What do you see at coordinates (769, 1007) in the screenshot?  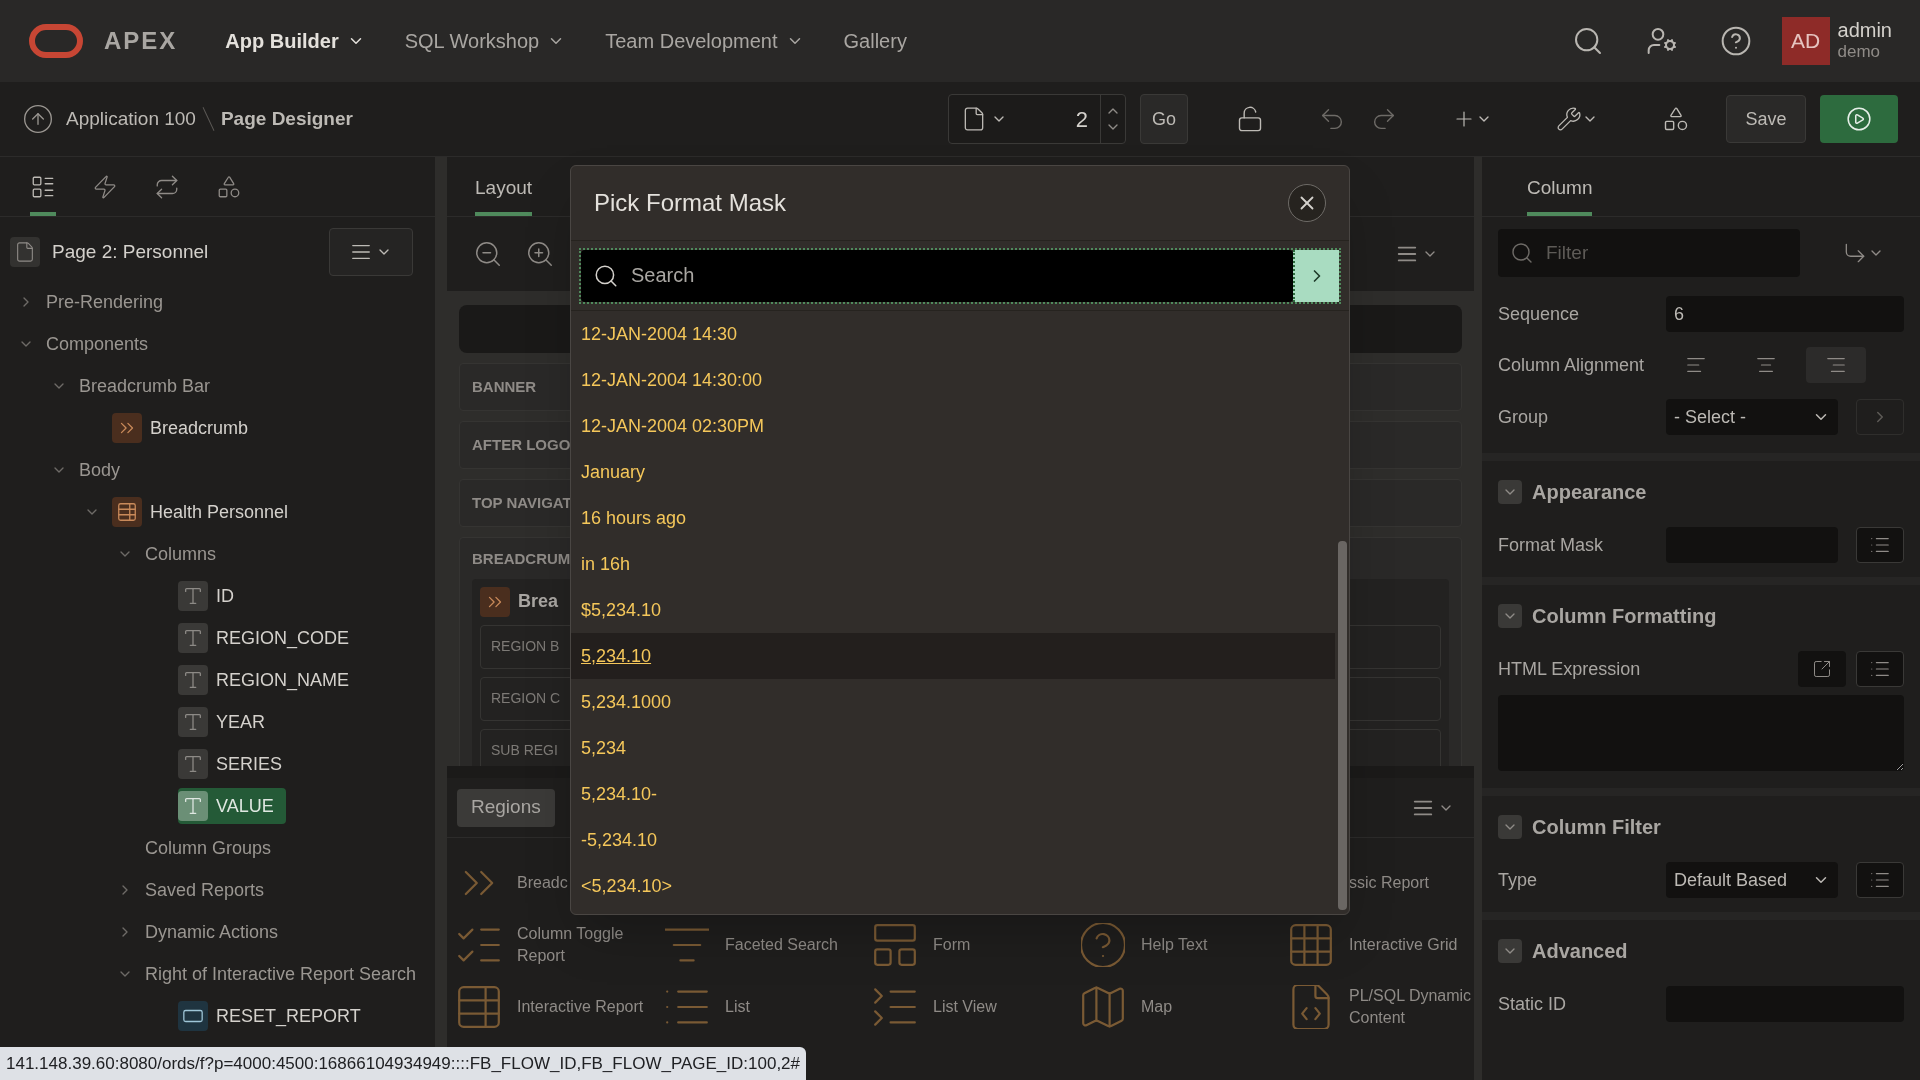 I see `region-type-item: List` at bounding box center [769, 1007].